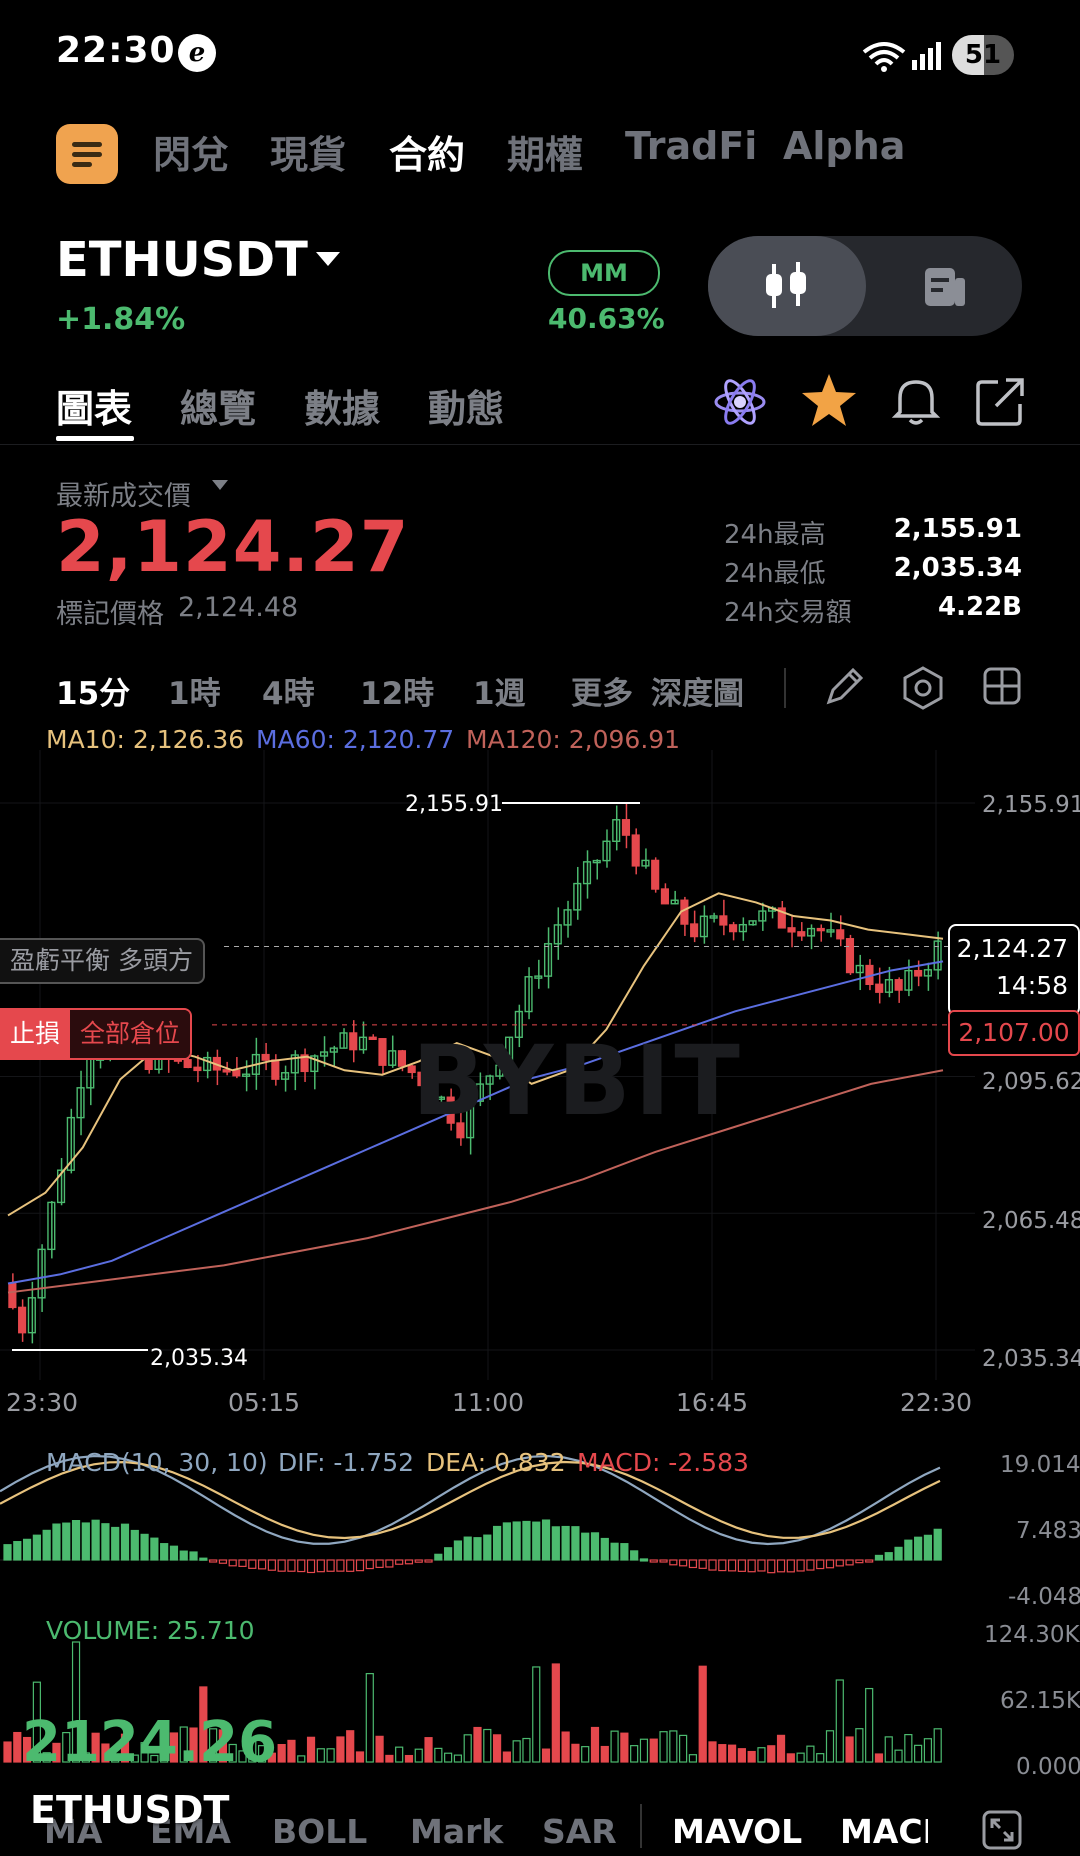 Image resolution: width=1080 pixels, height=1856 pixels. What do you see at coordinates (602, 690) in the screenshot?
I see `interval-more: 更多` at bounding box center [602, 690].